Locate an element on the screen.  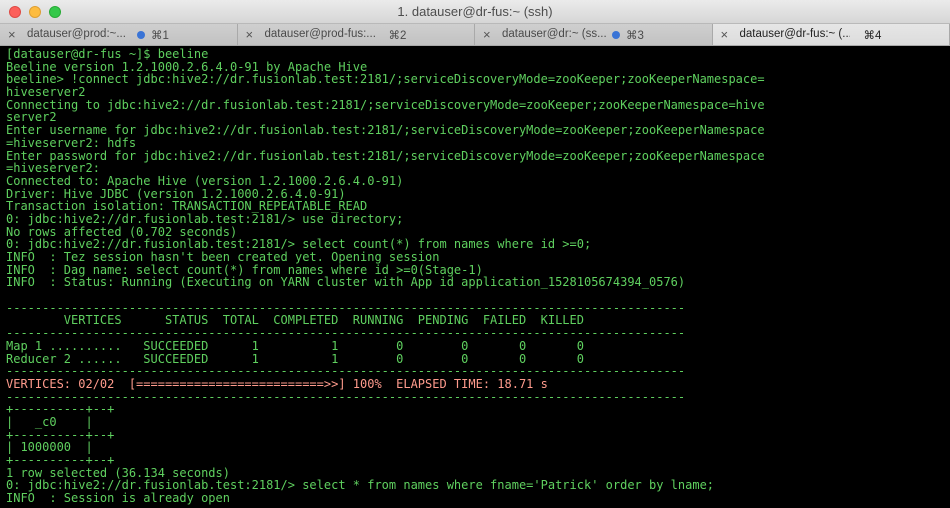
tab-4: × datauser@dr-fus:~ (... ⌘4 is located at coordinates (831, 34).